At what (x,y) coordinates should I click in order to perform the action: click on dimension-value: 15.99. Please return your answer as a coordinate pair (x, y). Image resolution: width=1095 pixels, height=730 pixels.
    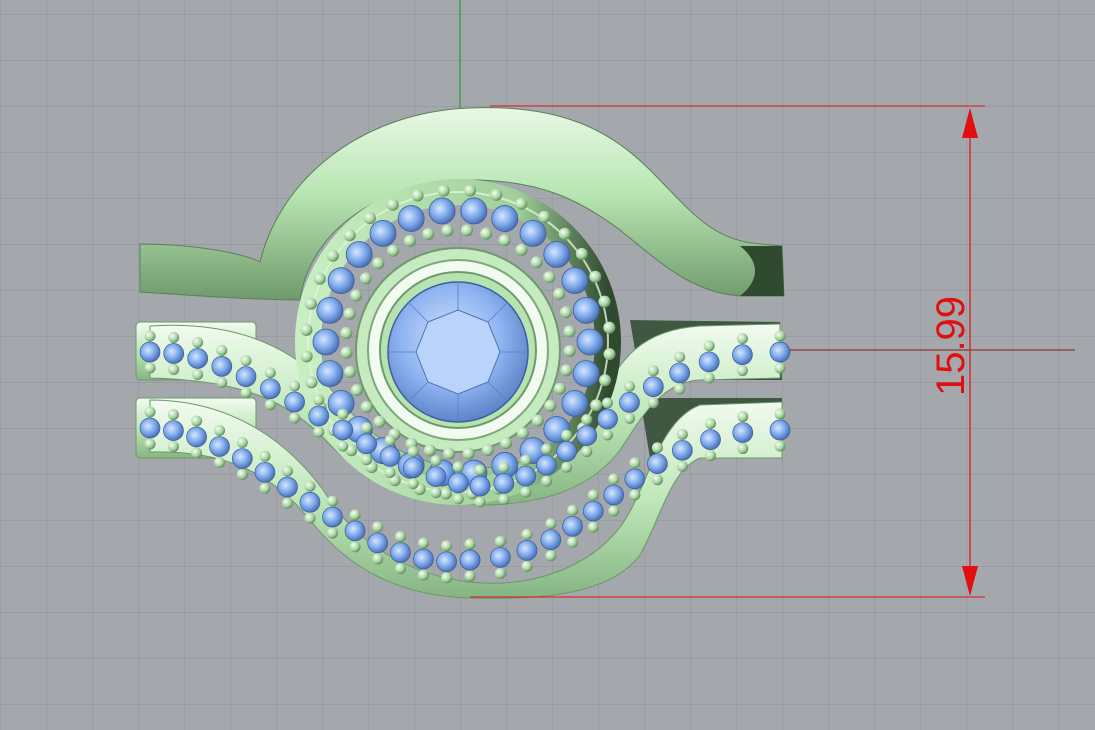
    Looking at the image, I should click on (951, 346).